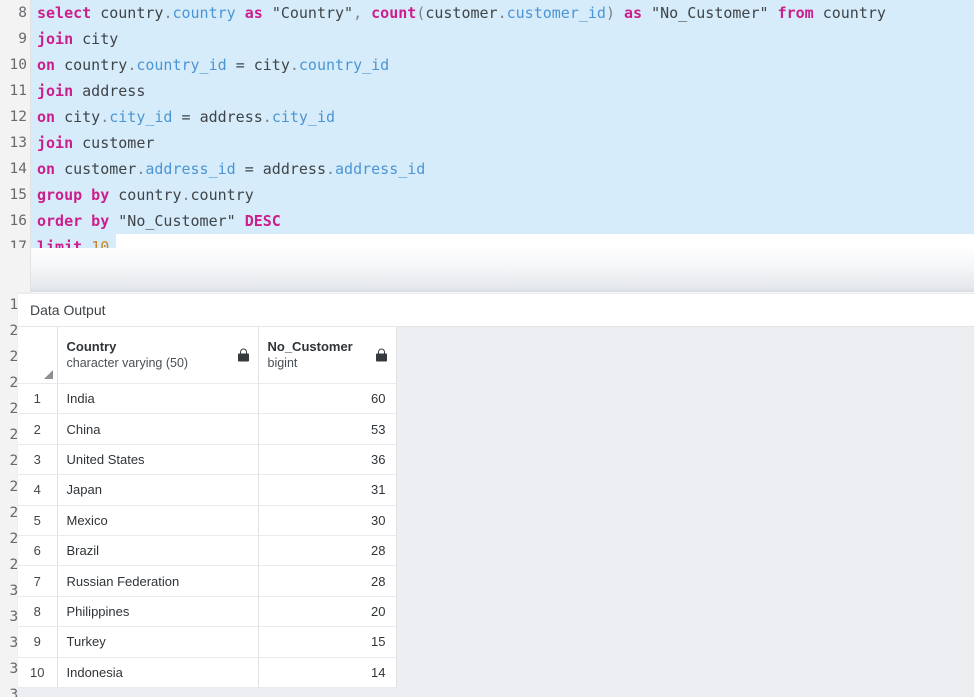 Image resolution: width=974 pixels, height=697 pixels. I want to click on corner-triangle-icon, so click(48, 374).